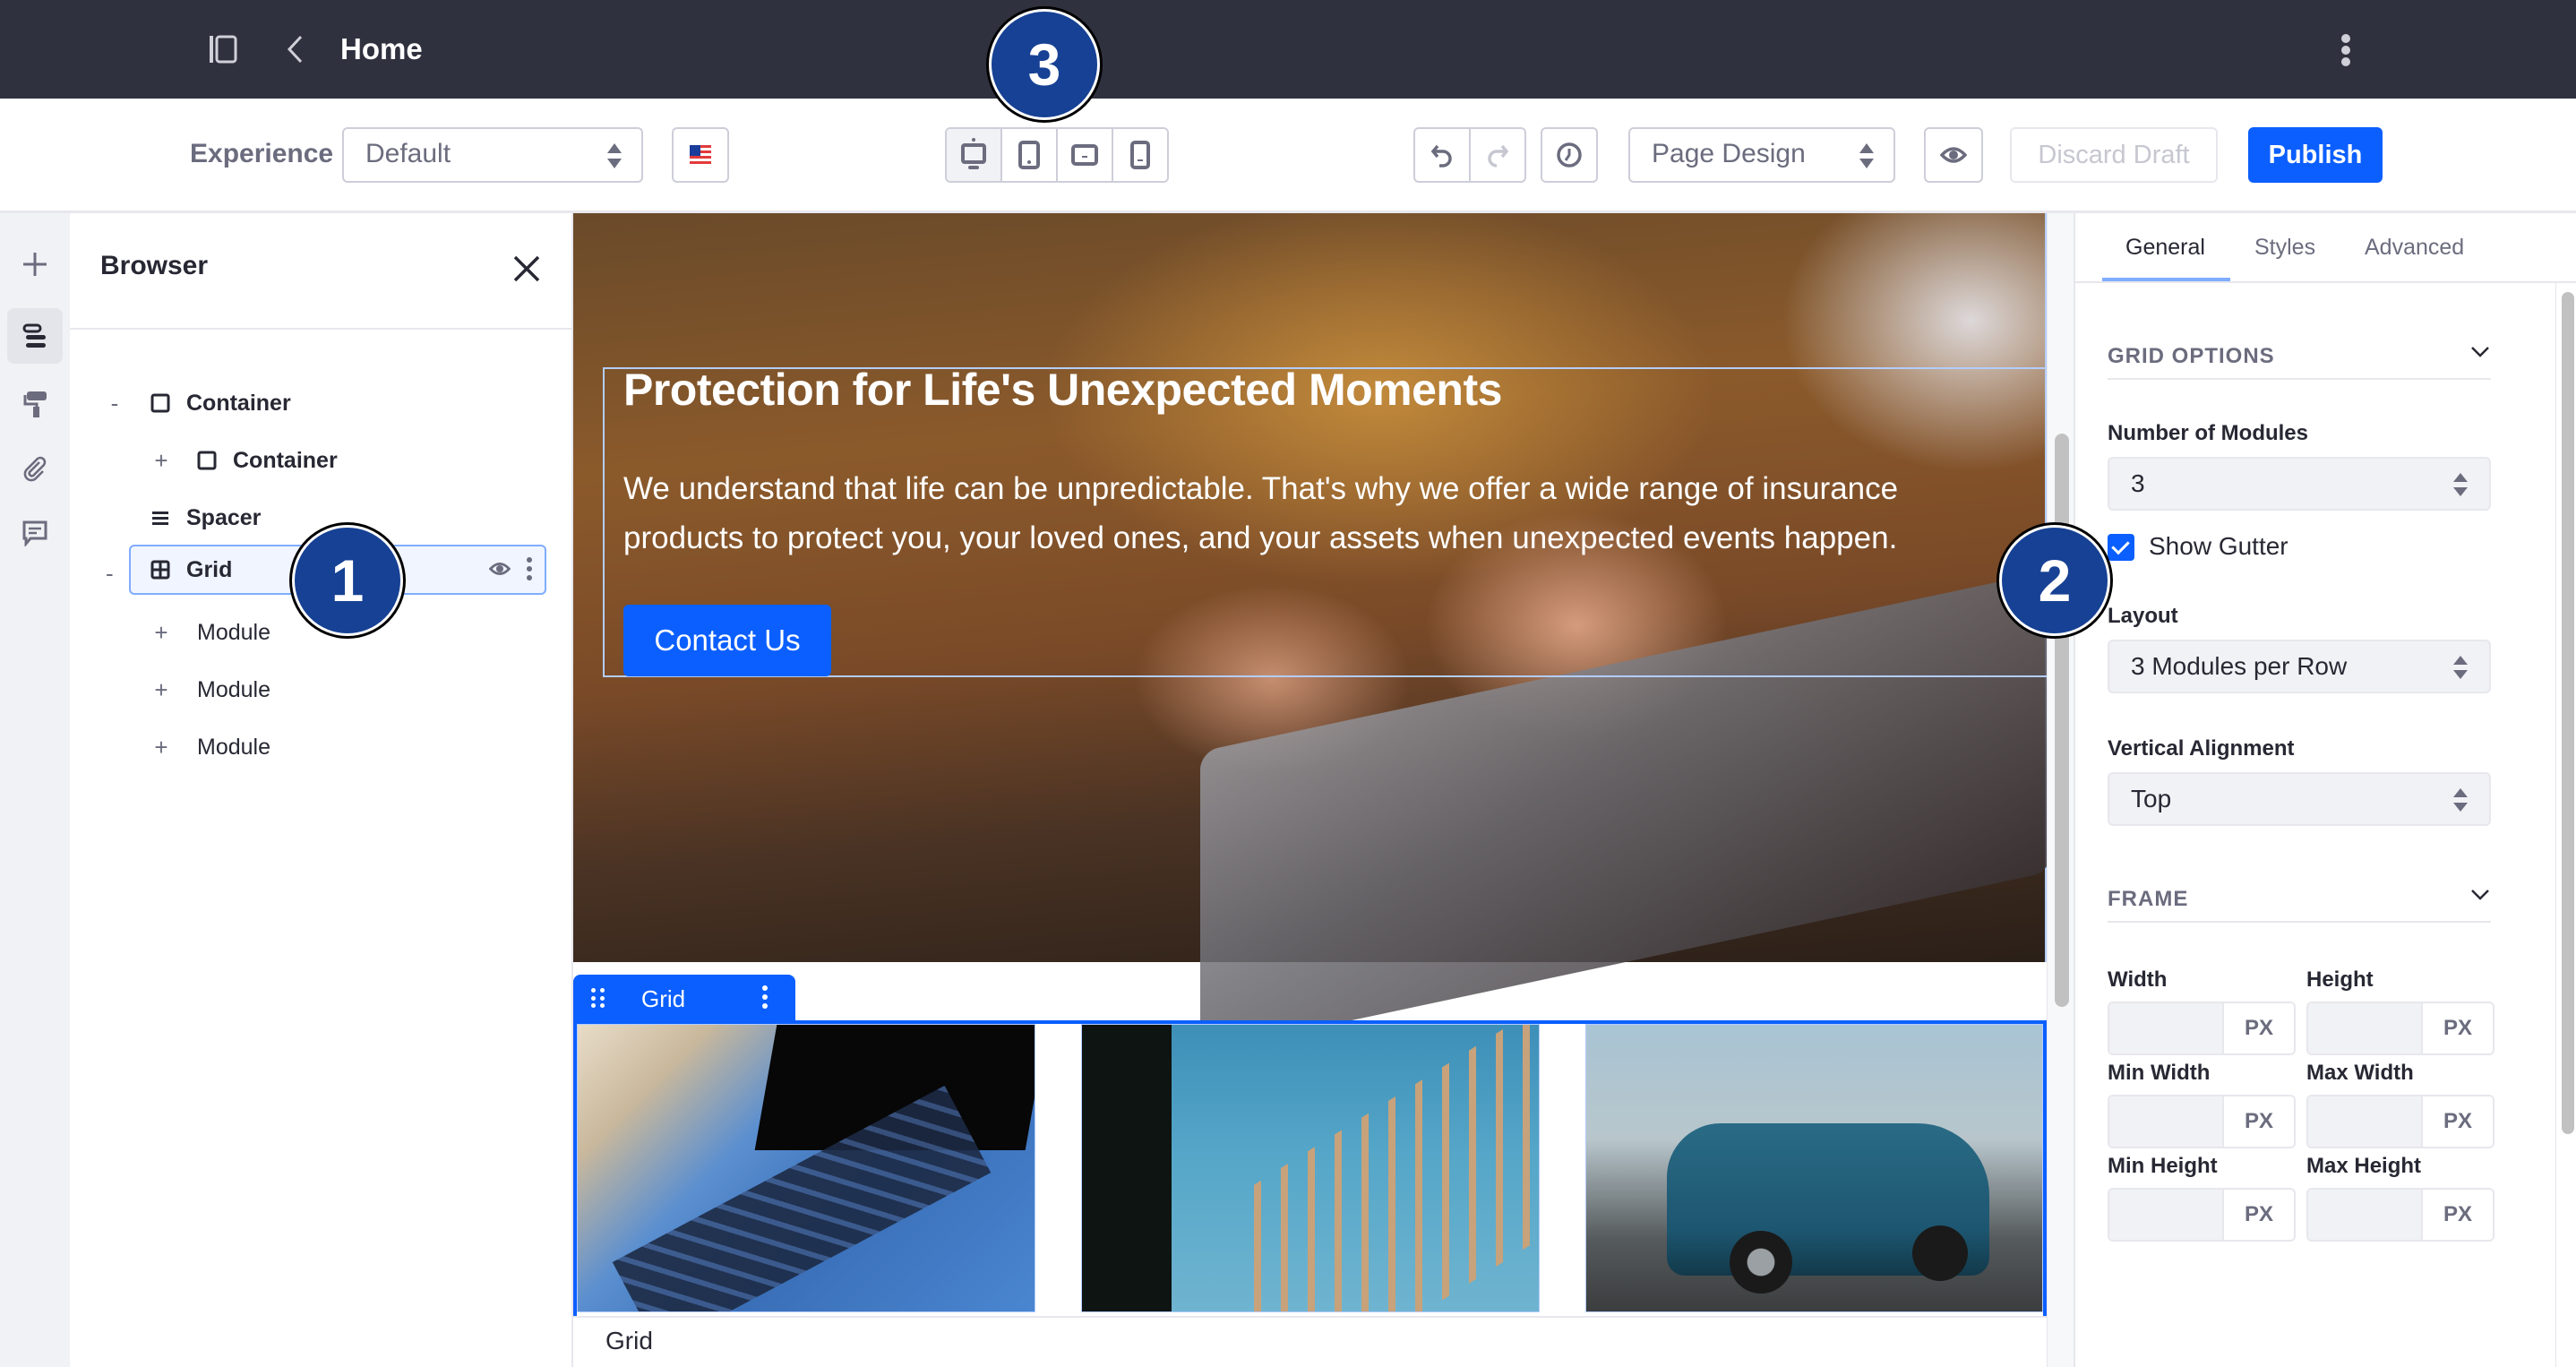  I want to click on max-height-field: PX, so click(2400, 1215).